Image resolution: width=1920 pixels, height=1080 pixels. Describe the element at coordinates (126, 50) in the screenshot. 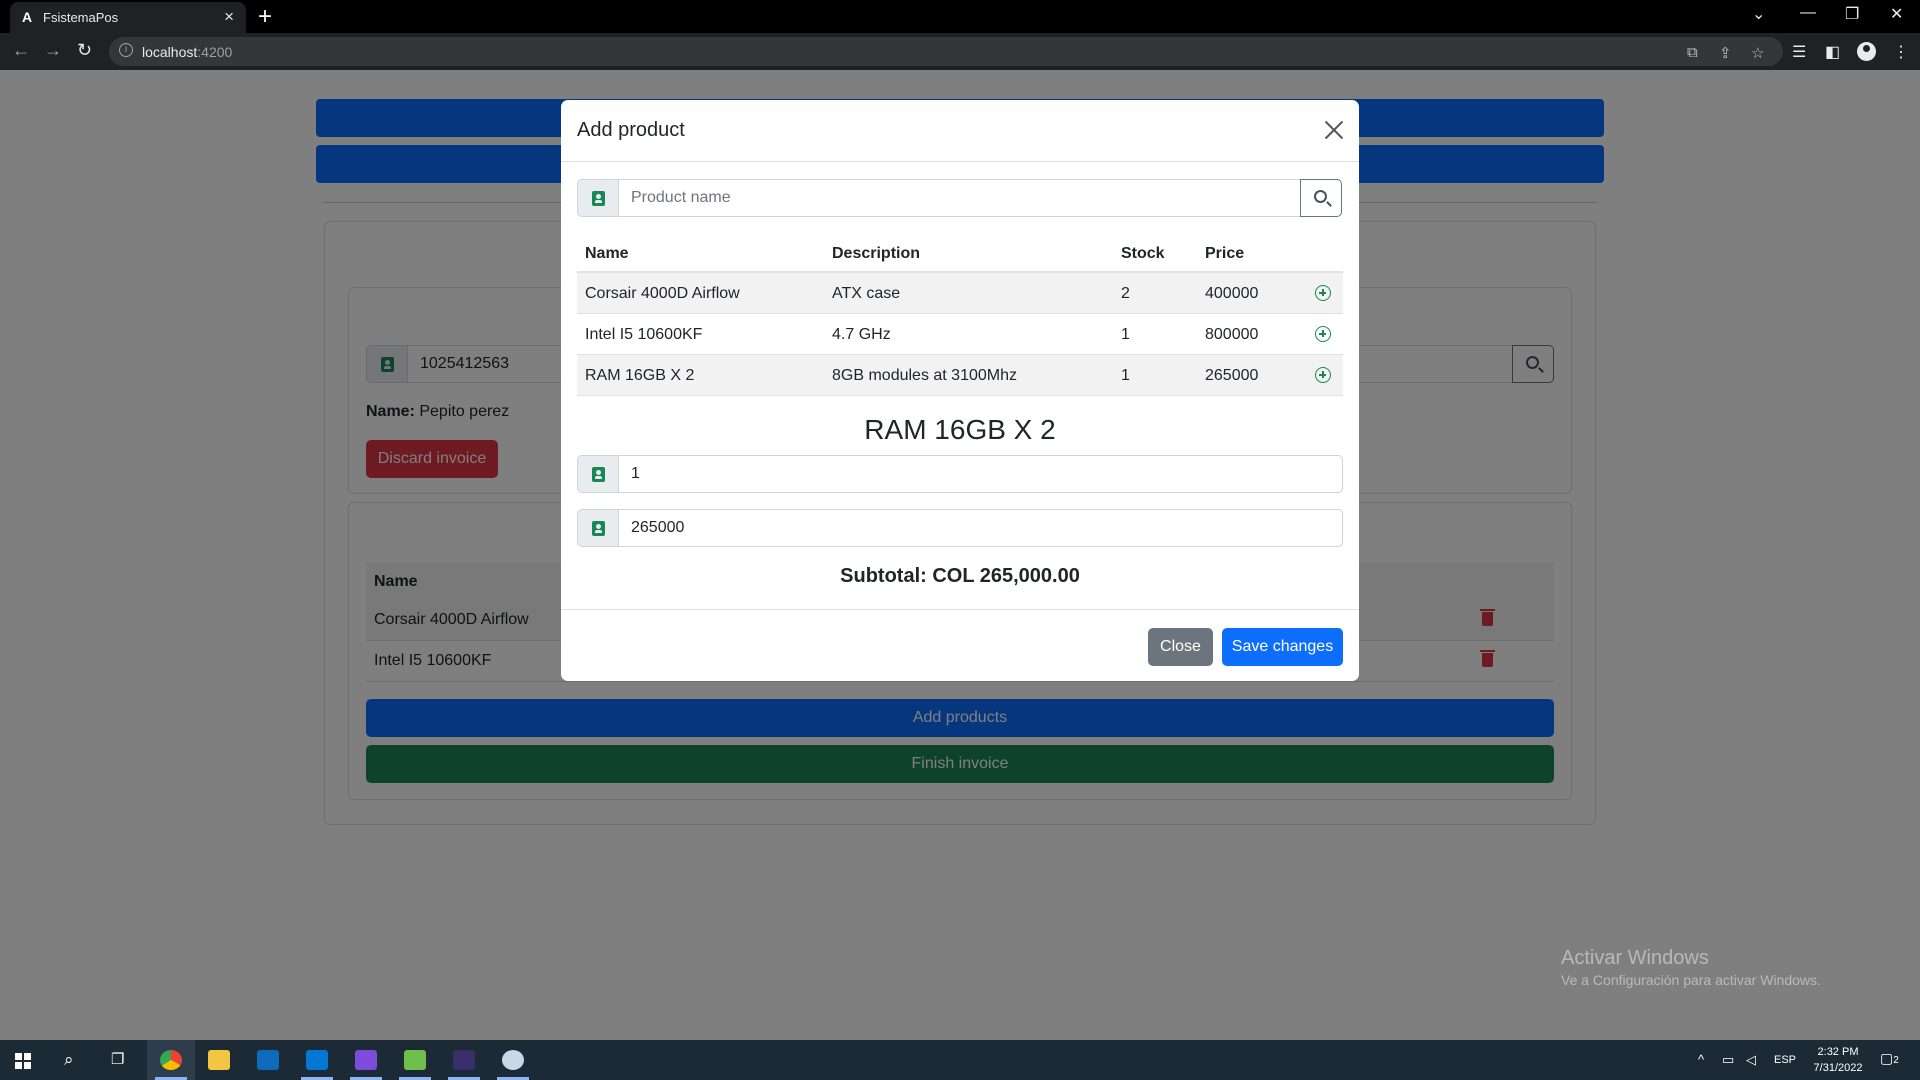

I see `site-info-icon: i` at that location.